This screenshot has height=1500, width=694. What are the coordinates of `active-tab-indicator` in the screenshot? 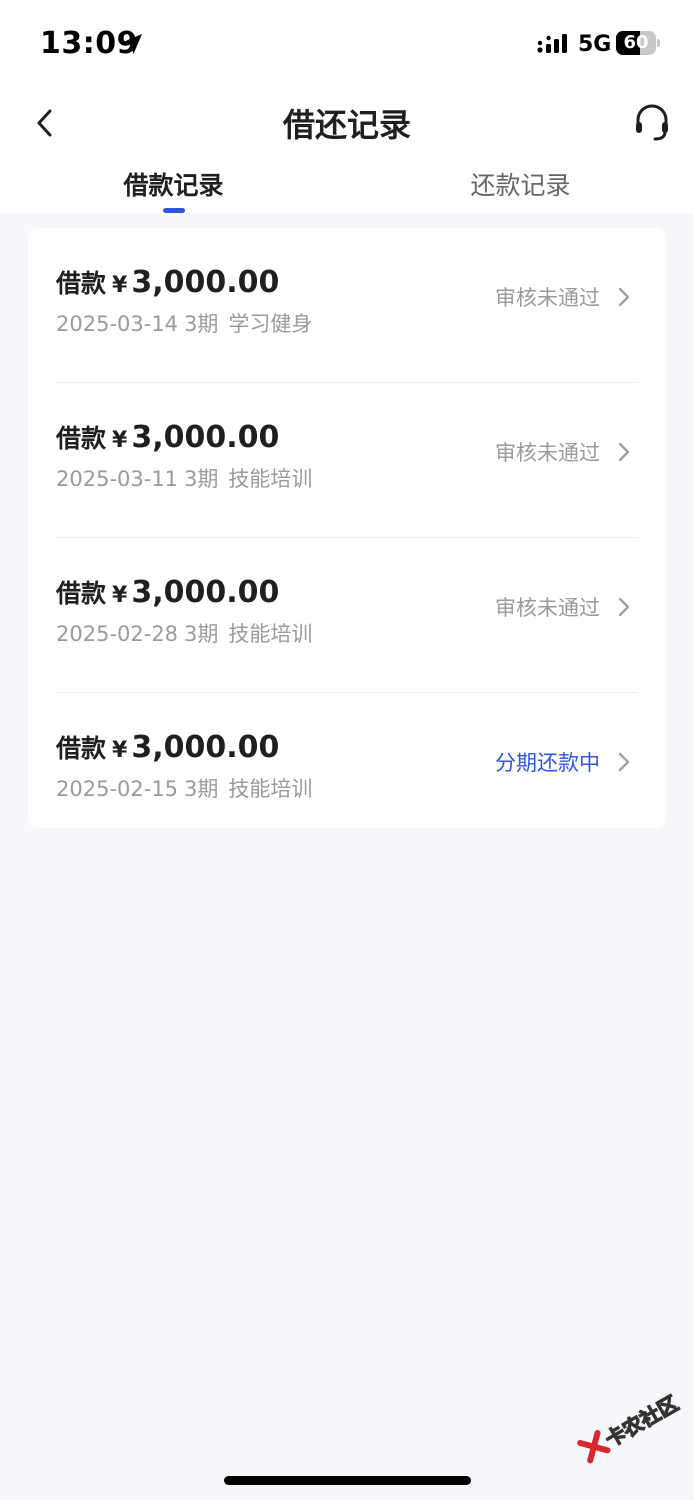 It's located at (174, 210).